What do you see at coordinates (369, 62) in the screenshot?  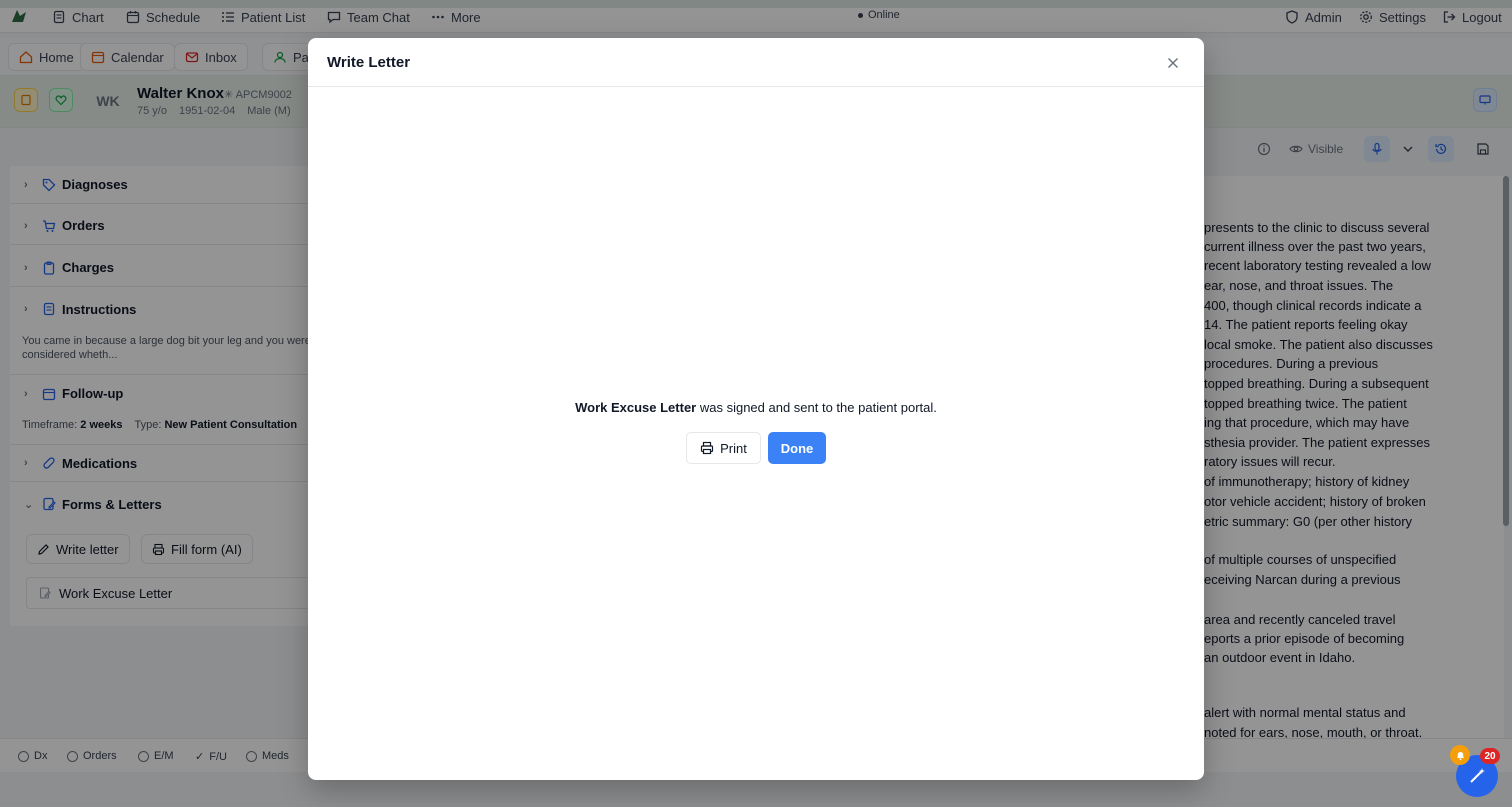 I see `dialog-title: Write Letter` at bounding box center [369, 62].